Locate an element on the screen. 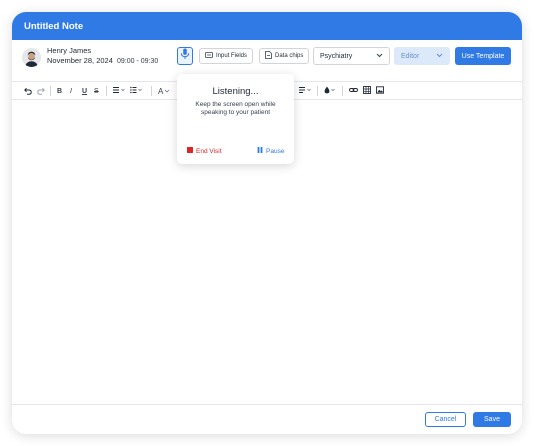  save-button: Save is located at coordinates (492, 419).